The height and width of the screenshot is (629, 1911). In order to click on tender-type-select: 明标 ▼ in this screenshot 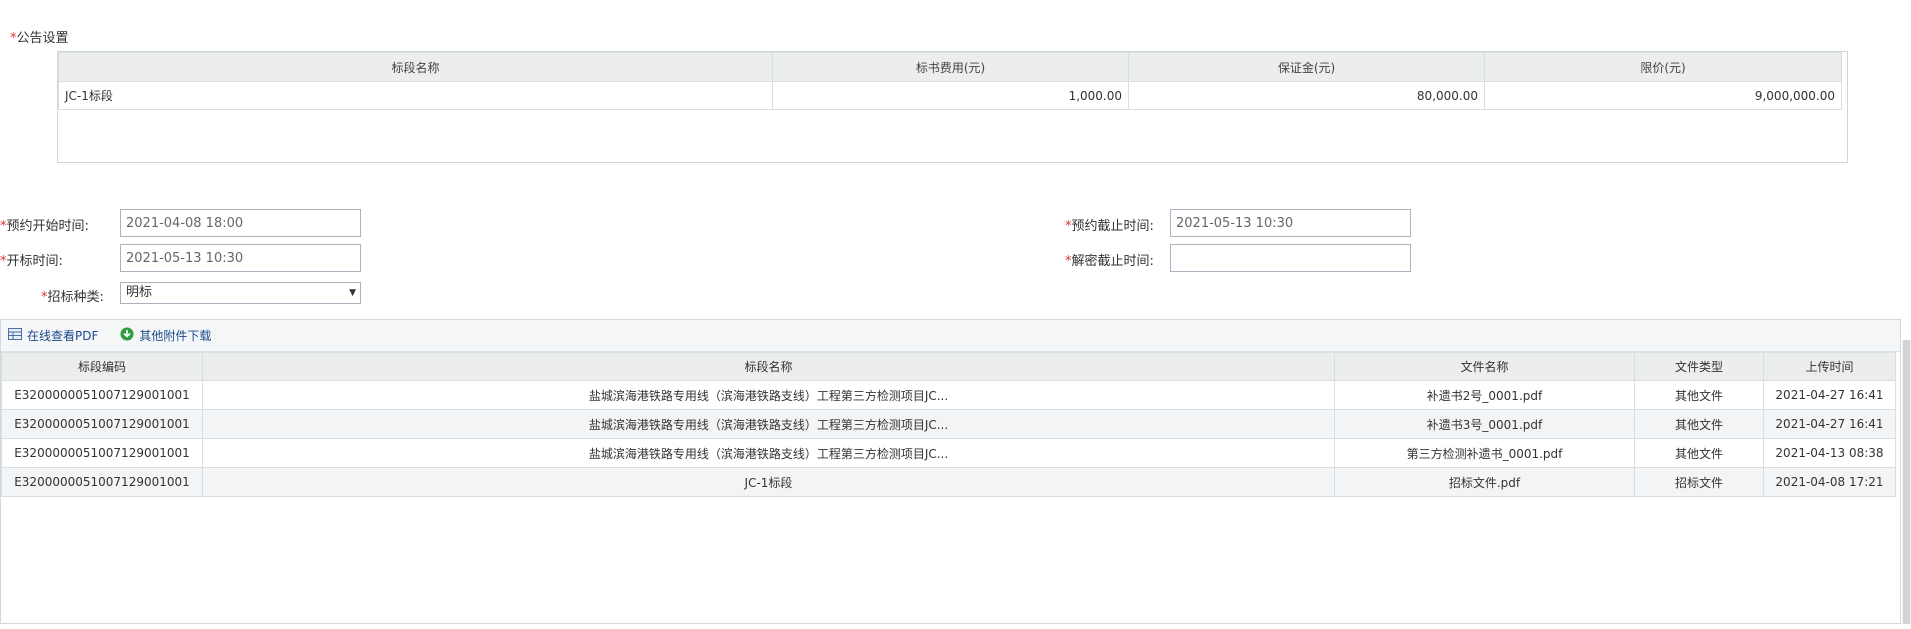, I will do `click(240, 293)`.